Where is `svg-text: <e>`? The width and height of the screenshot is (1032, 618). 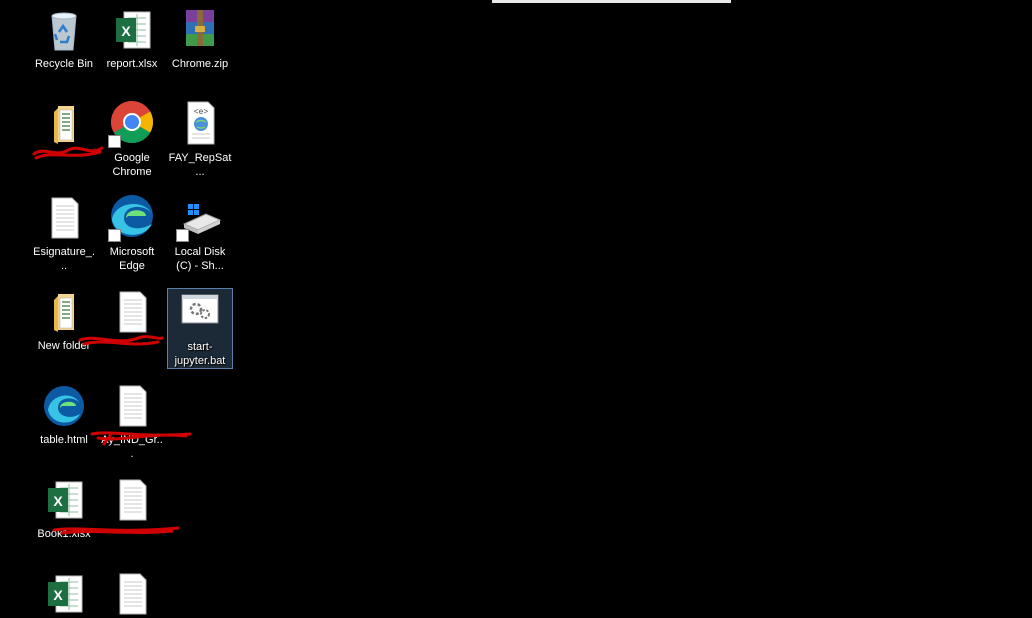 svg-text: <e> is located at coordinates (201, 112).